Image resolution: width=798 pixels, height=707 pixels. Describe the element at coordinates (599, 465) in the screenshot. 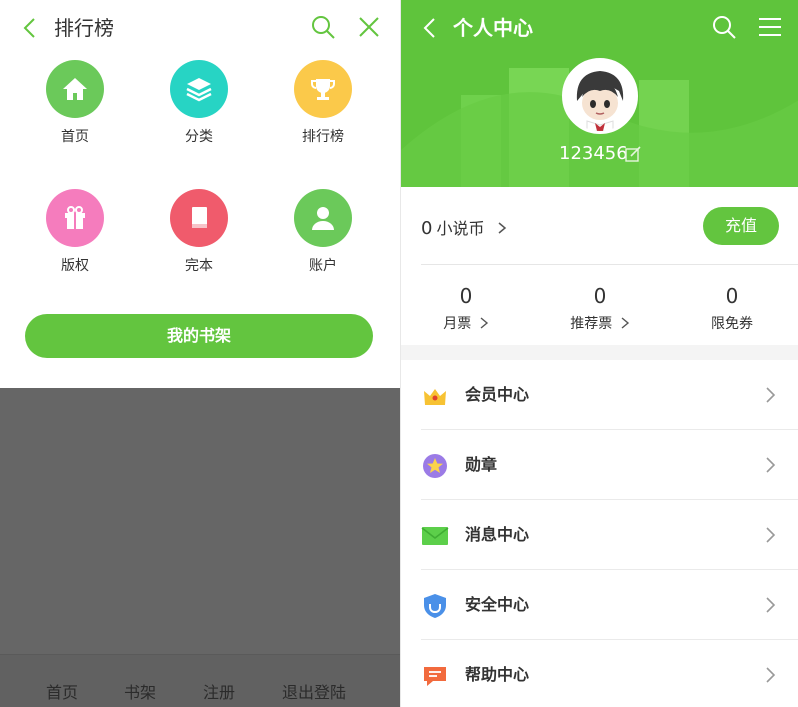

I see `menu-item-medals: 勋章` at that location.